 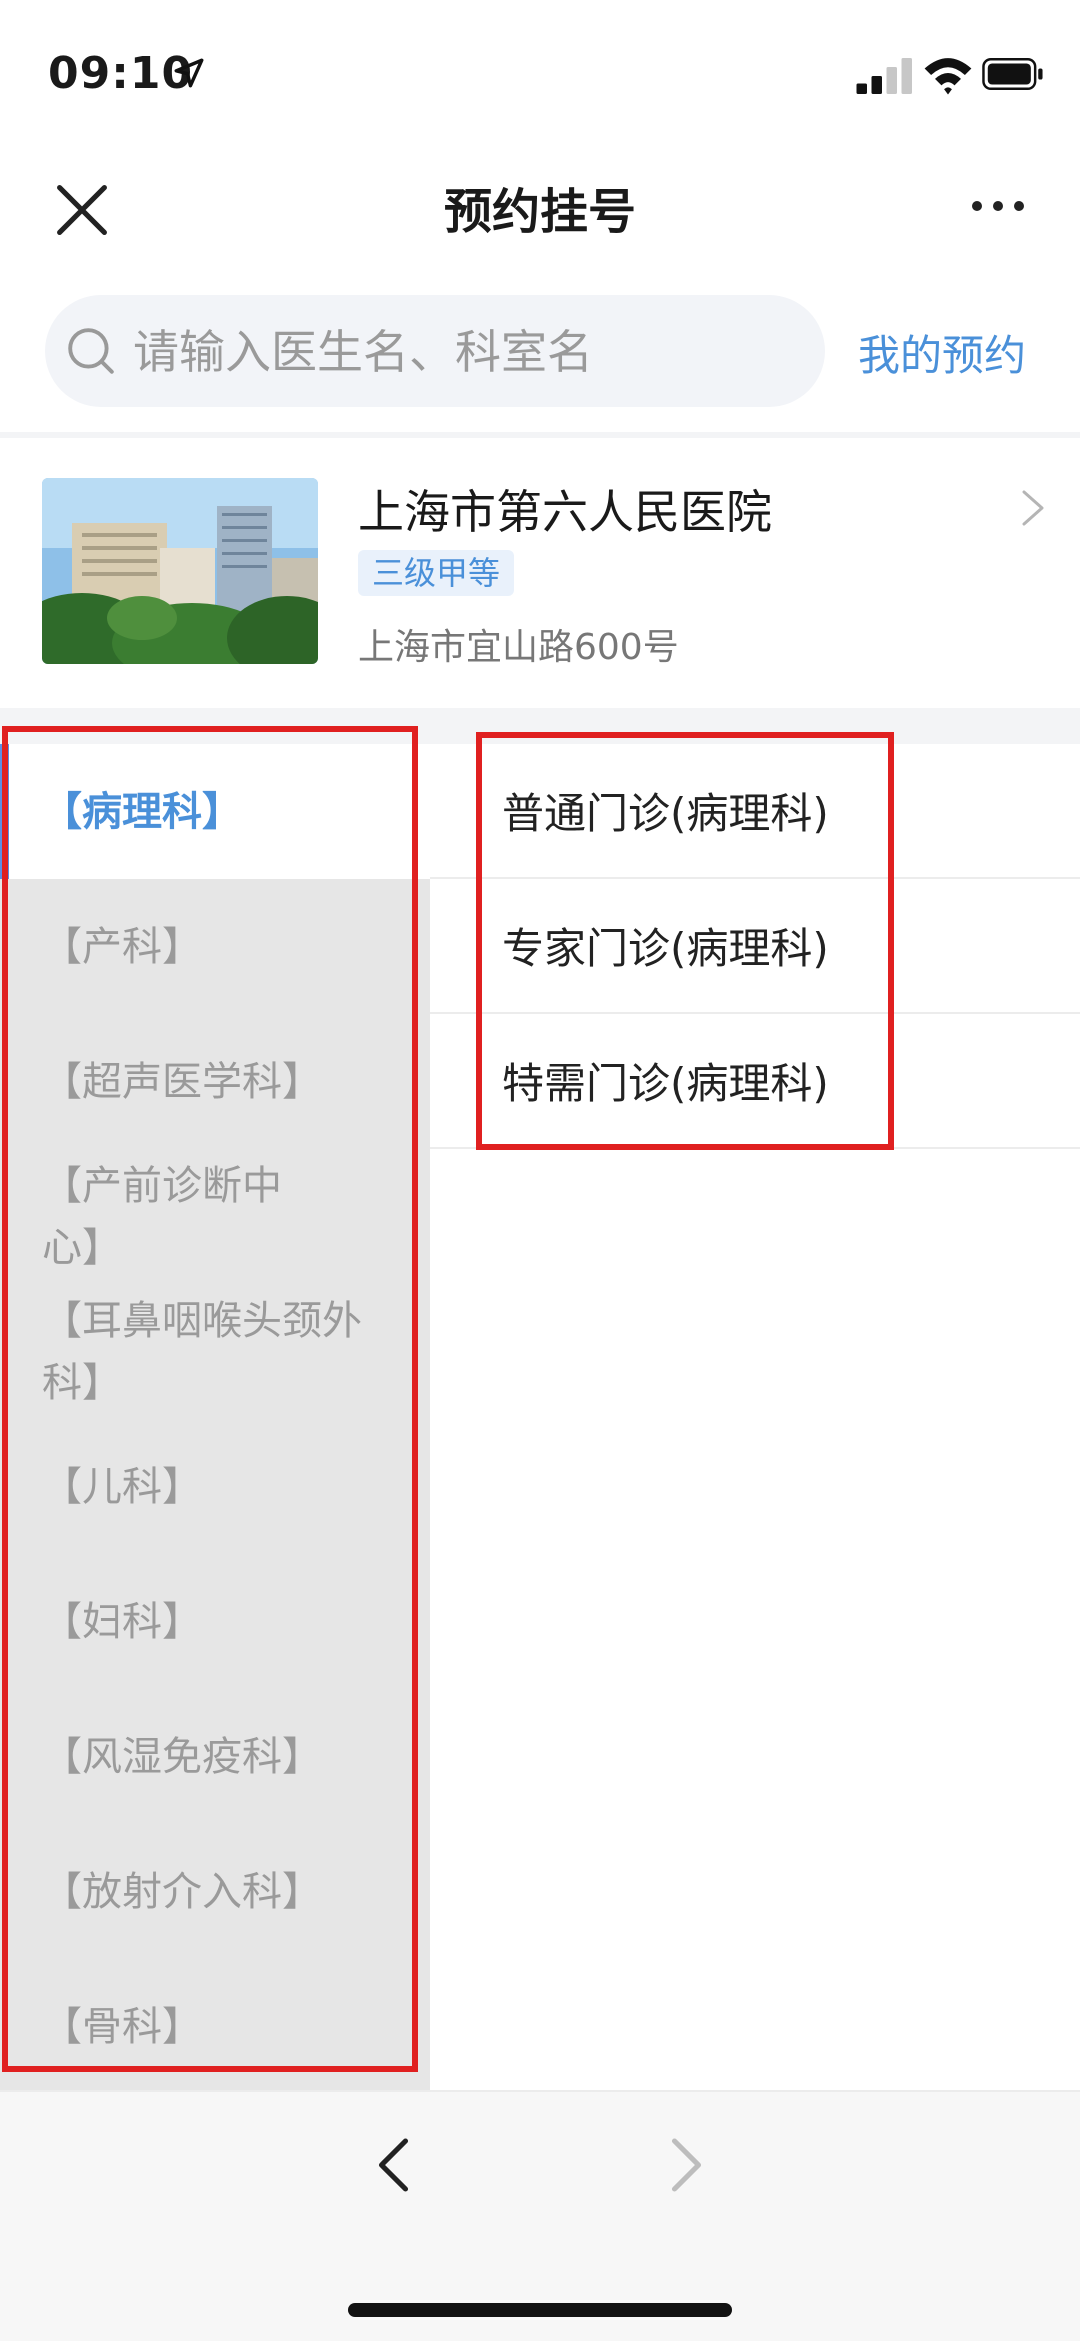 What do you see at coordinates (436, 573) in the screenshot?
I see `hospital-level-badge: 三级甲等` at bounding box center [436, 573].